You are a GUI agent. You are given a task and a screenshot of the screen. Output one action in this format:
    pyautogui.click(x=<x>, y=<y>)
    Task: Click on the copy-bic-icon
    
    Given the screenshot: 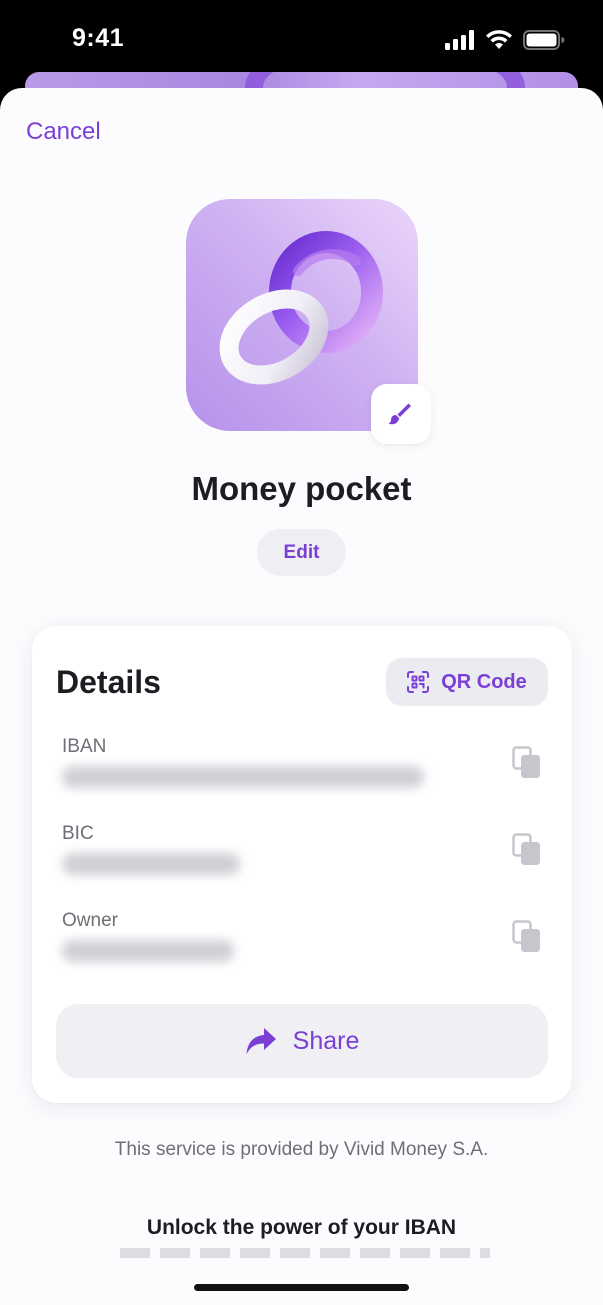 What is the action you would take?
    pyautogui.click(x=527, y=850)
    